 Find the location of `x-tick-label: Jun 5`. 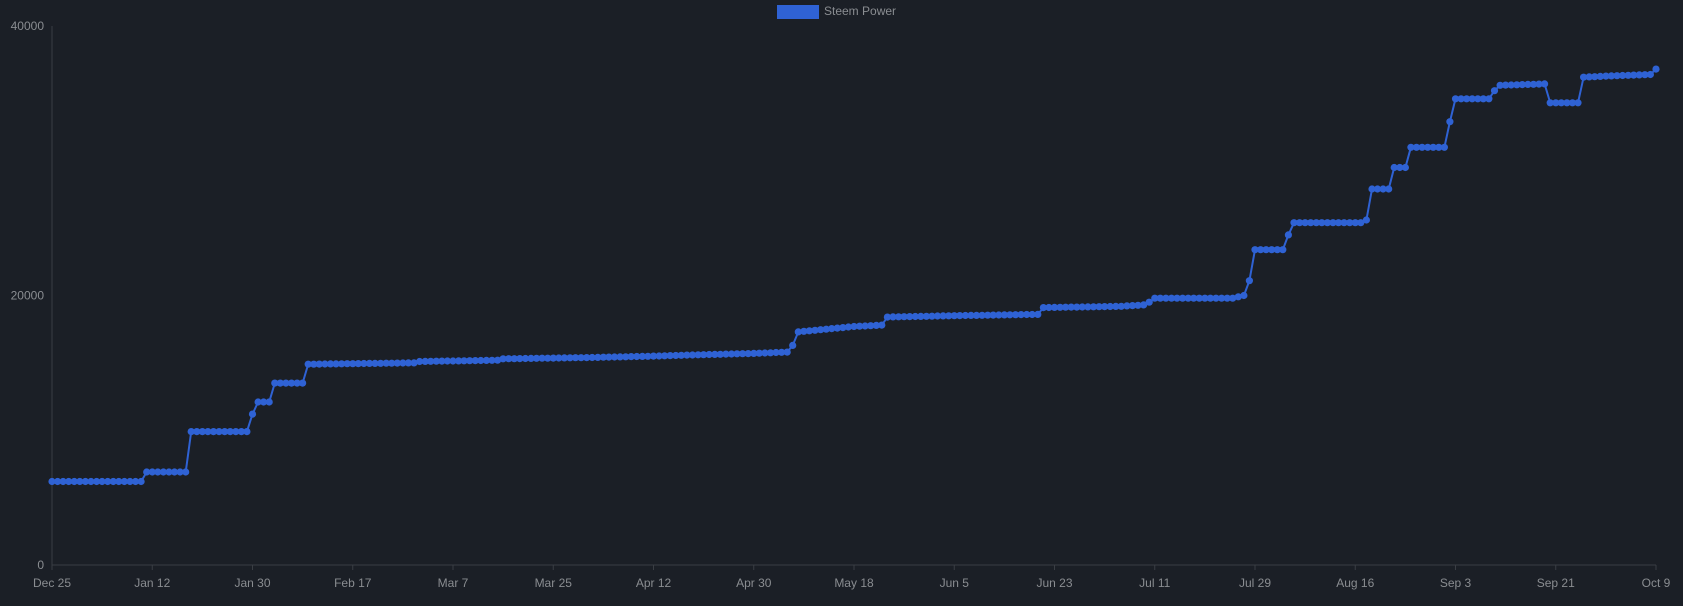

x-tick-label: Jun 5 is located at coordinates (955, 583).